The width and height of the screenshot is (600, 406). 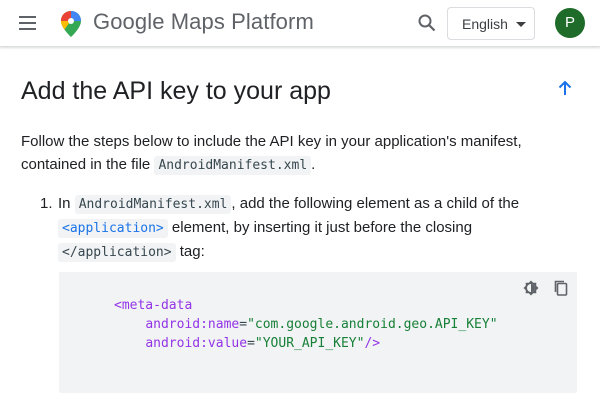 I want to click on theme-toggle-icon, so click(x=531, y=288).